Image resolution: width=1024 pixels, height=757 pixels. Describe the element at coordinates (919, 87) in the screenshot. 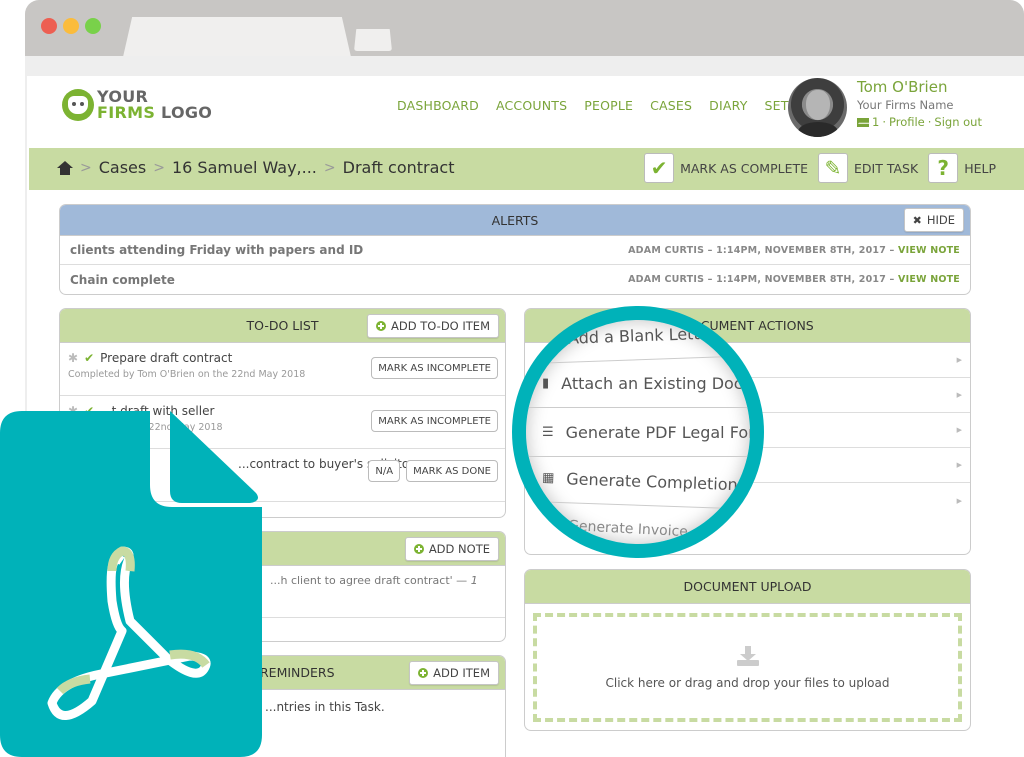

I see `user-name: Tom O'Brien` at that location.